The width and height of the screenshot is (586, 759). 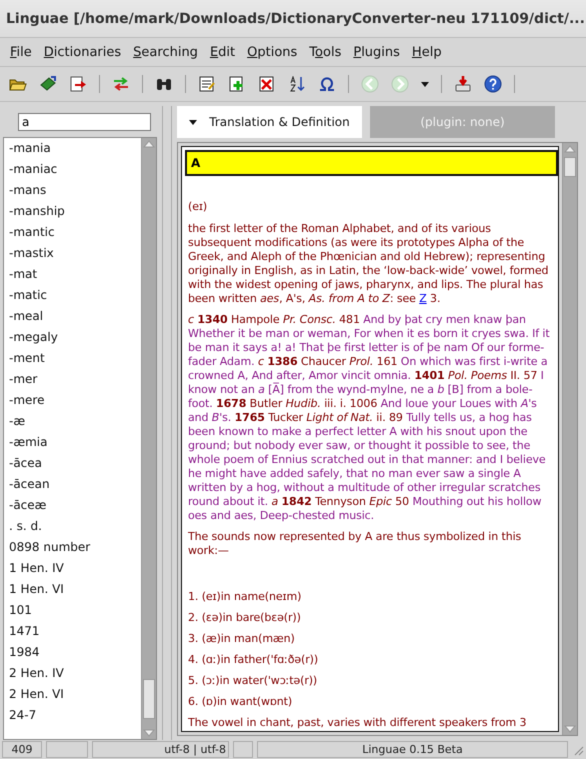 What do you see at coordinates (75, 421) in the screenshot?
I see `word-list-item: -æ` at bounding box center [75, 421].